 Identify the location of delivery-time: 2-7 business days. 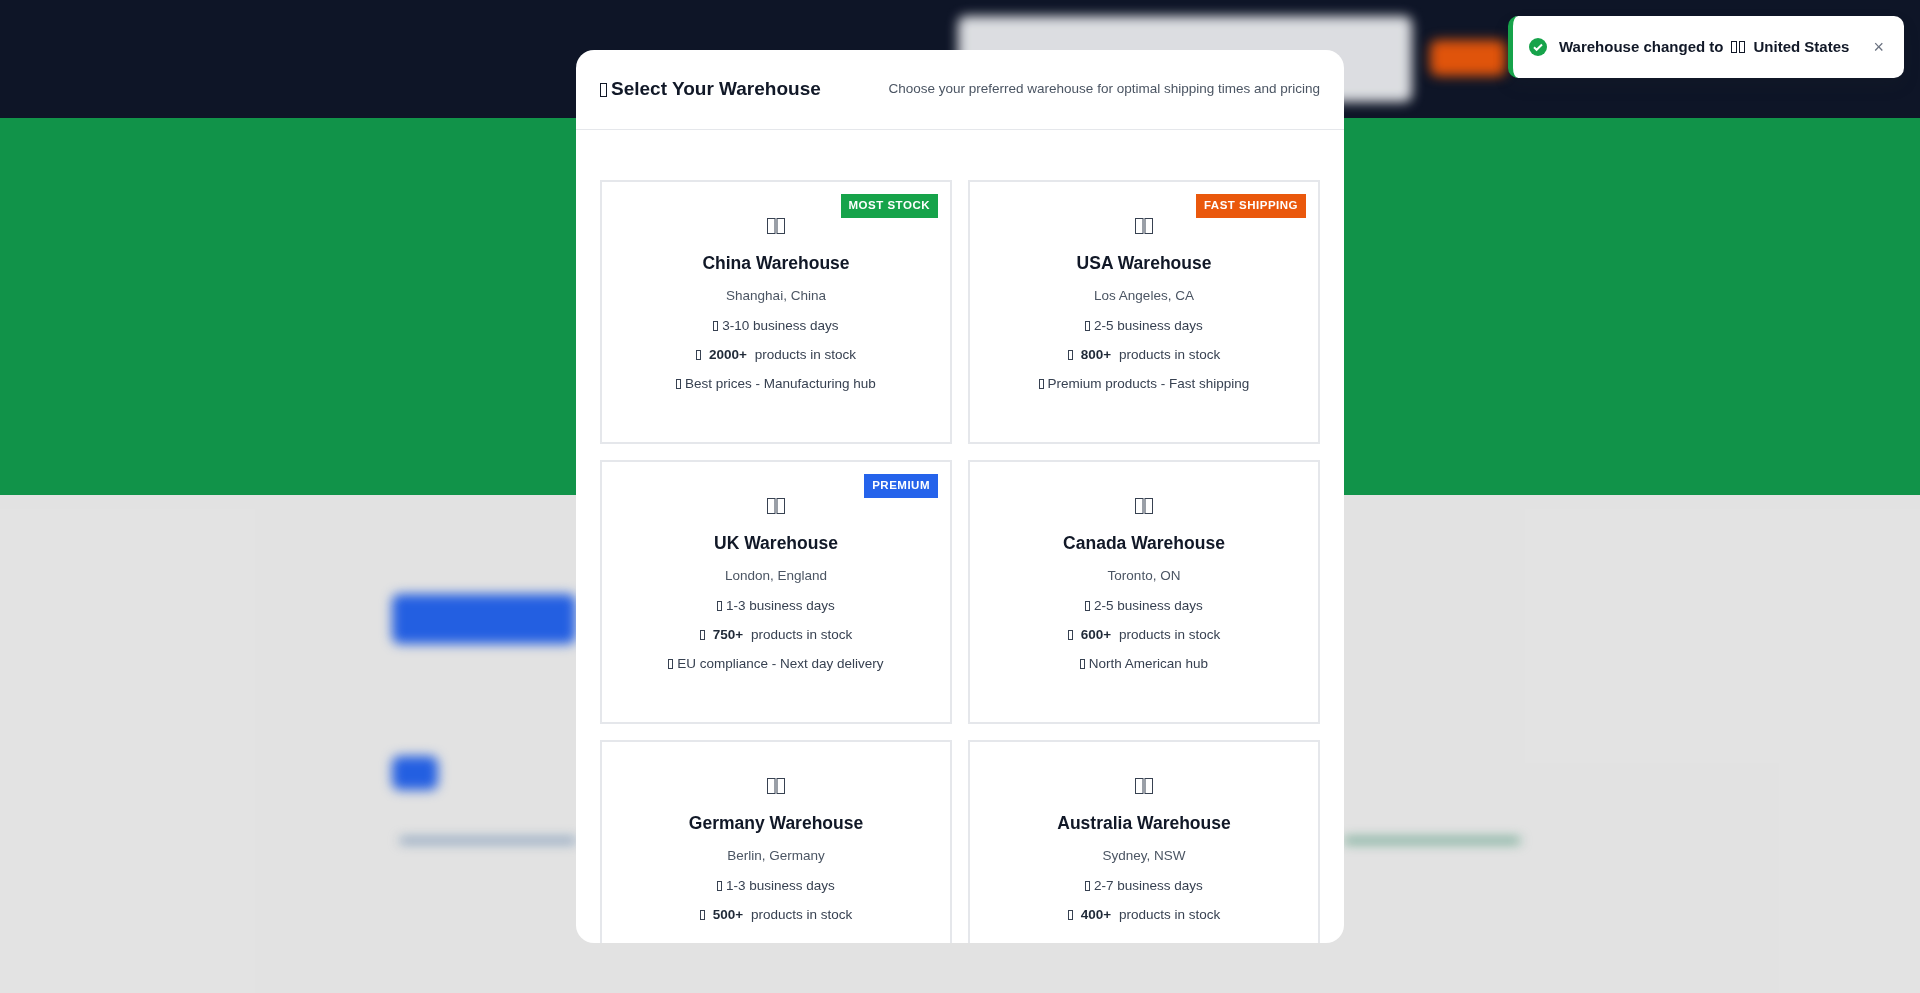
(1148, 885).